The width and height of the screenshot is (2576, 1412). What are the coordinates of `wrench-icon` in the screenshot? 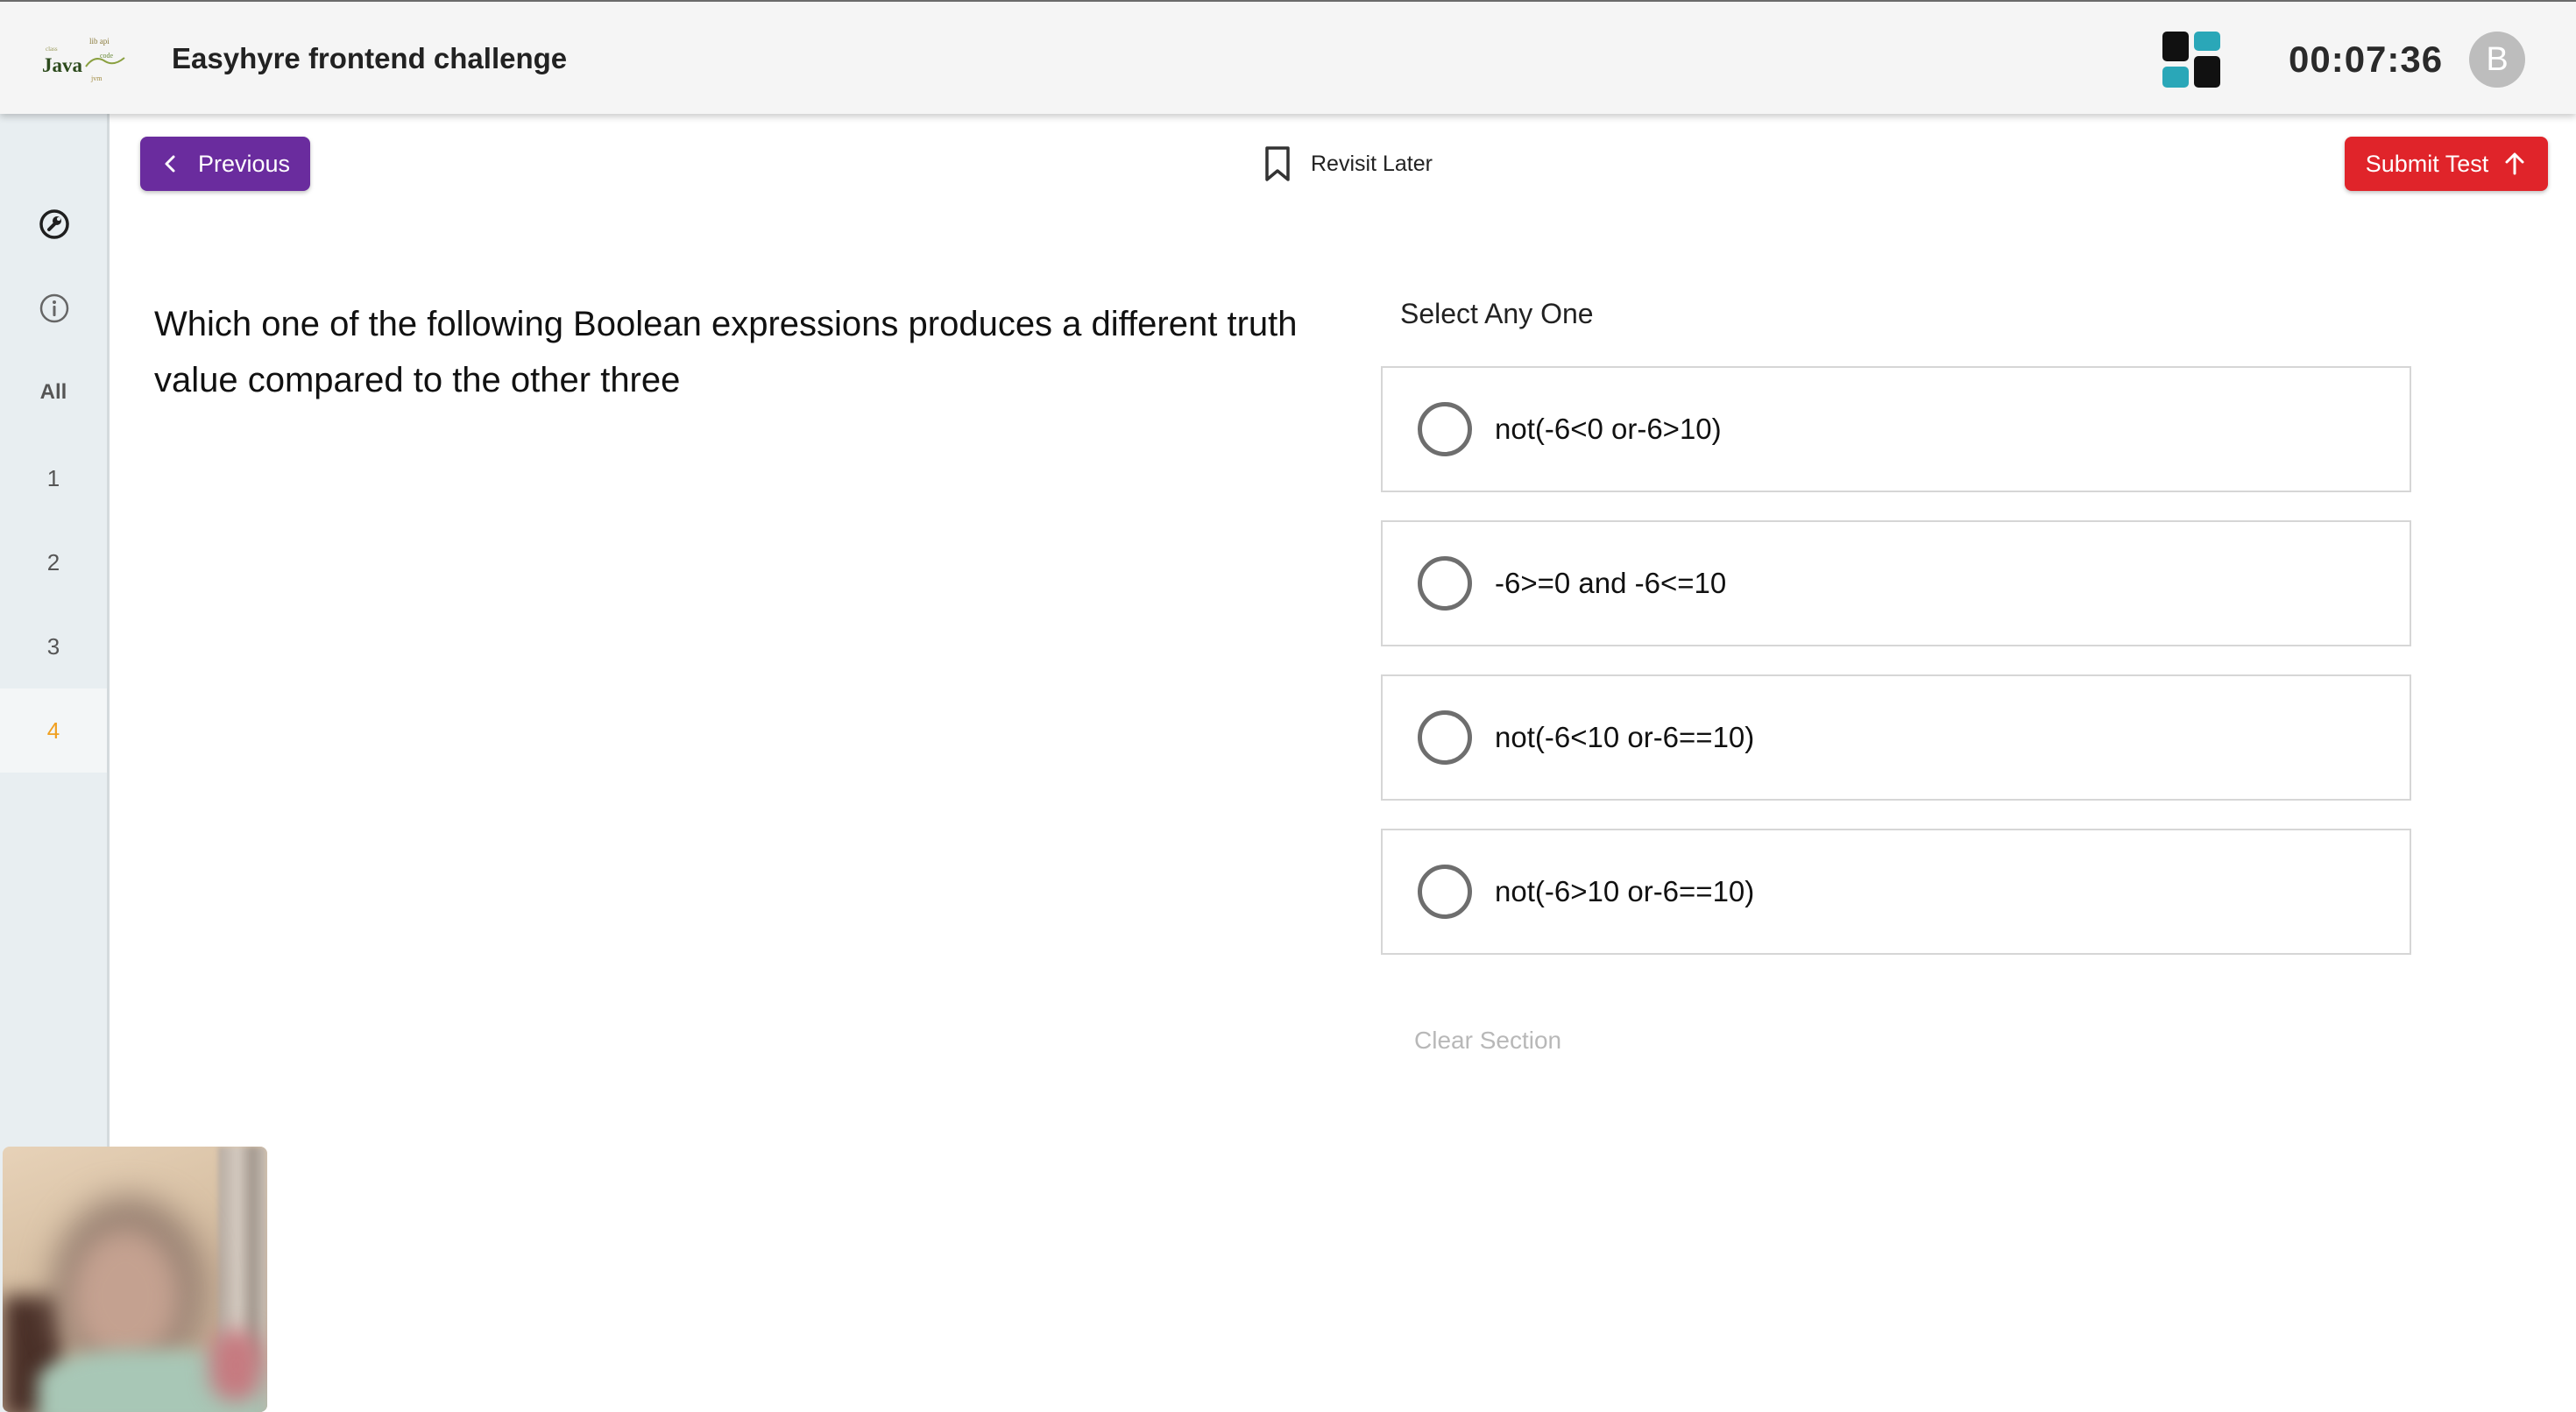 It's located at (54, 224).